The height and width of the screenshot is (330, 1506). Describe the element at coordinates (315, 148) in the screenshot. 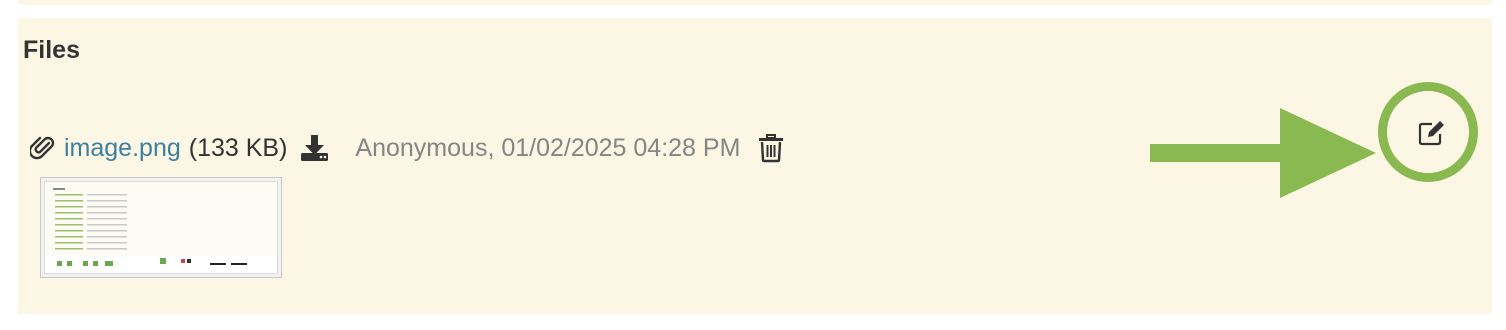

I see `download-icon` at that location.